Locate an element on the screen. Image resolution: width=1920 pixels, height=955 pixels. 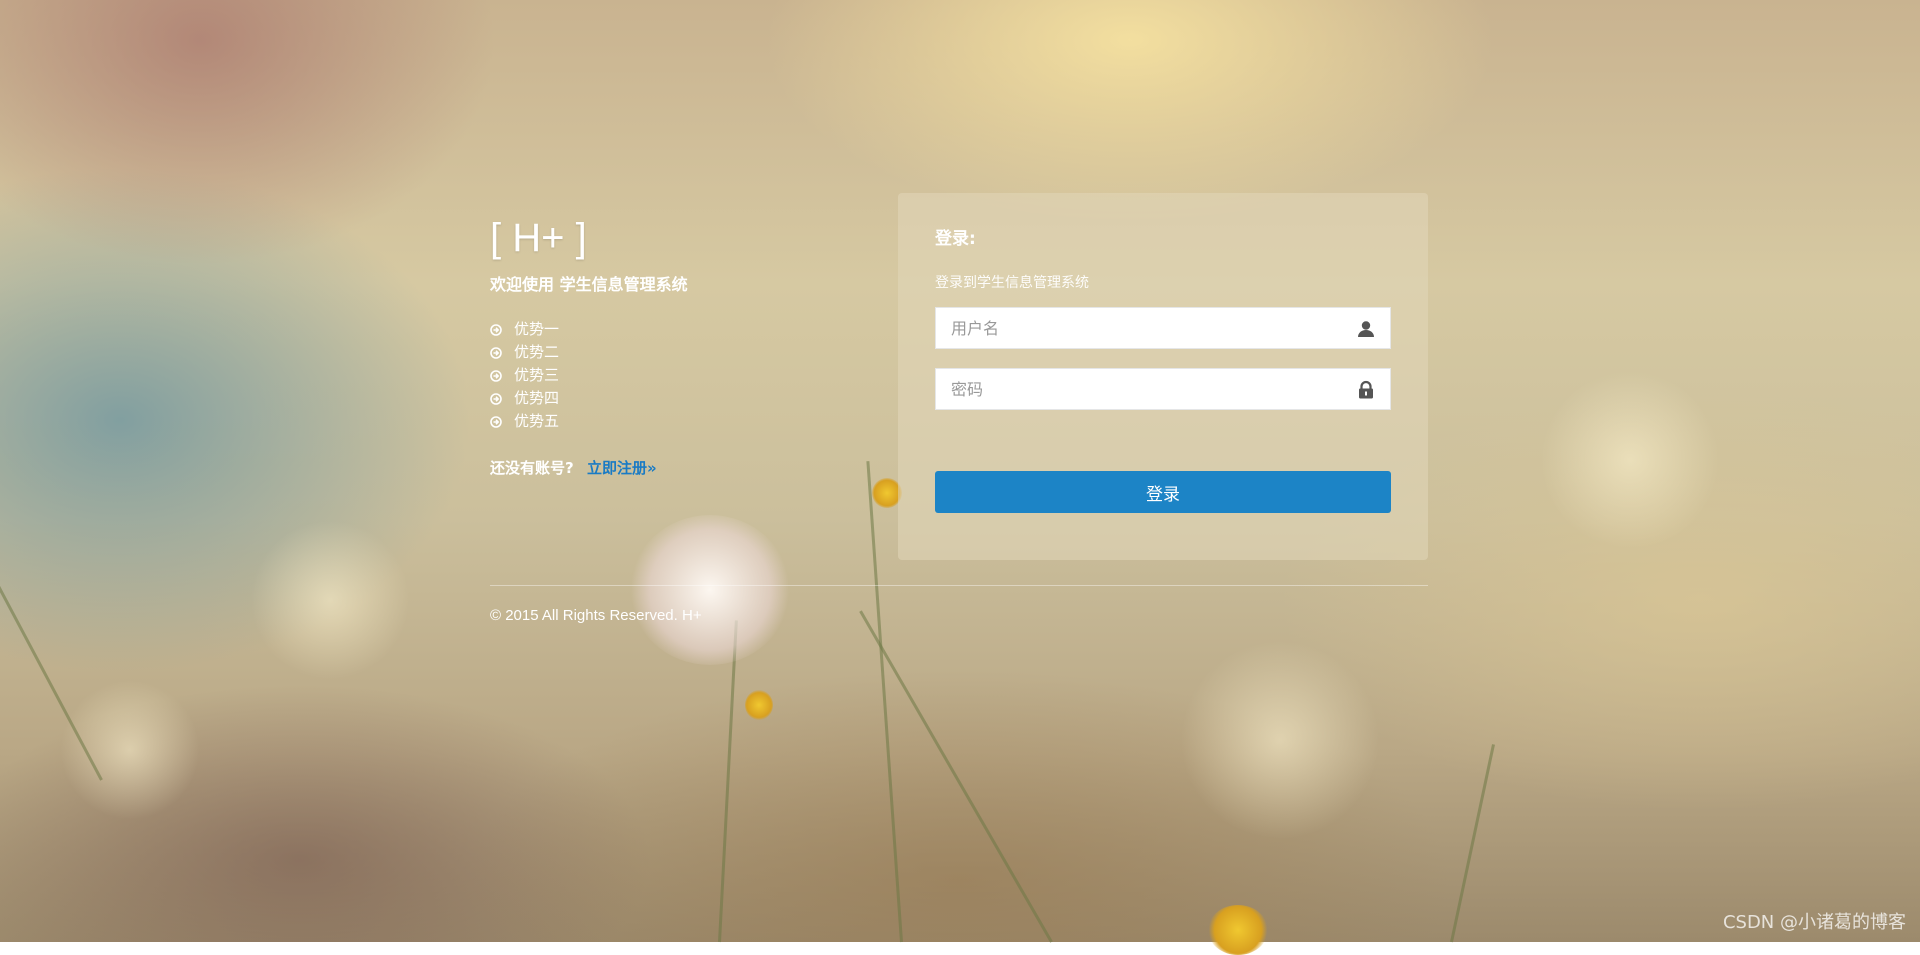
feature-label: 优势三 is located at coordinates (536, 375).